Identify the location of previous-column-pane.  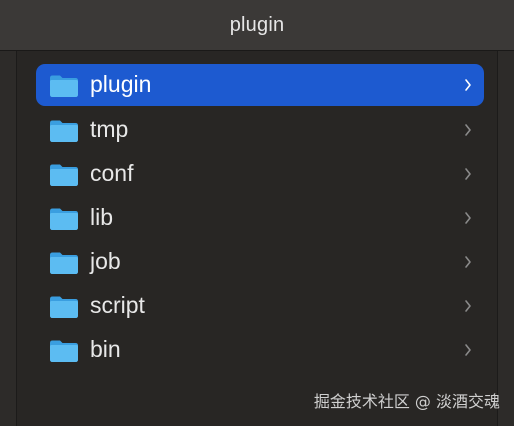
(8, 238).